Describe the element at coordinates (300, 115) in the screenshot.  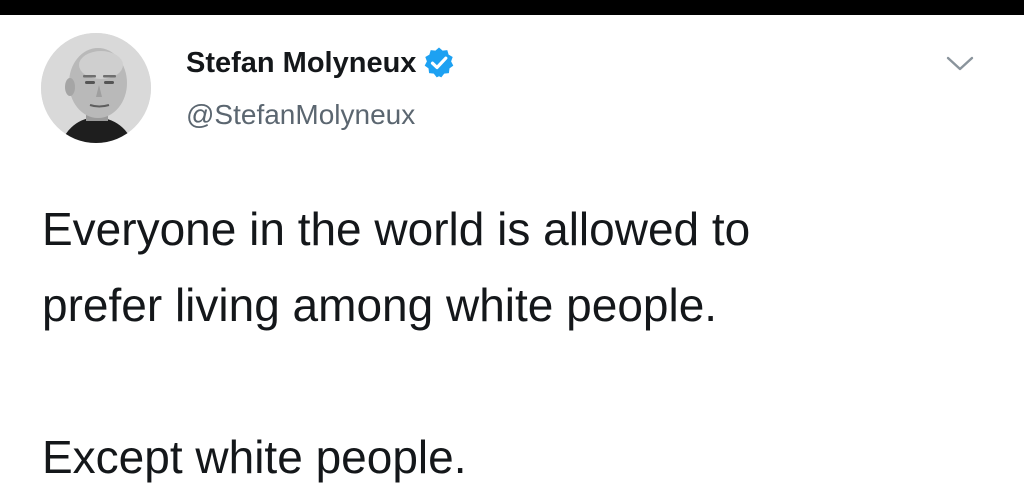
I see `author-handle: @StefanMolyneux` at that location.